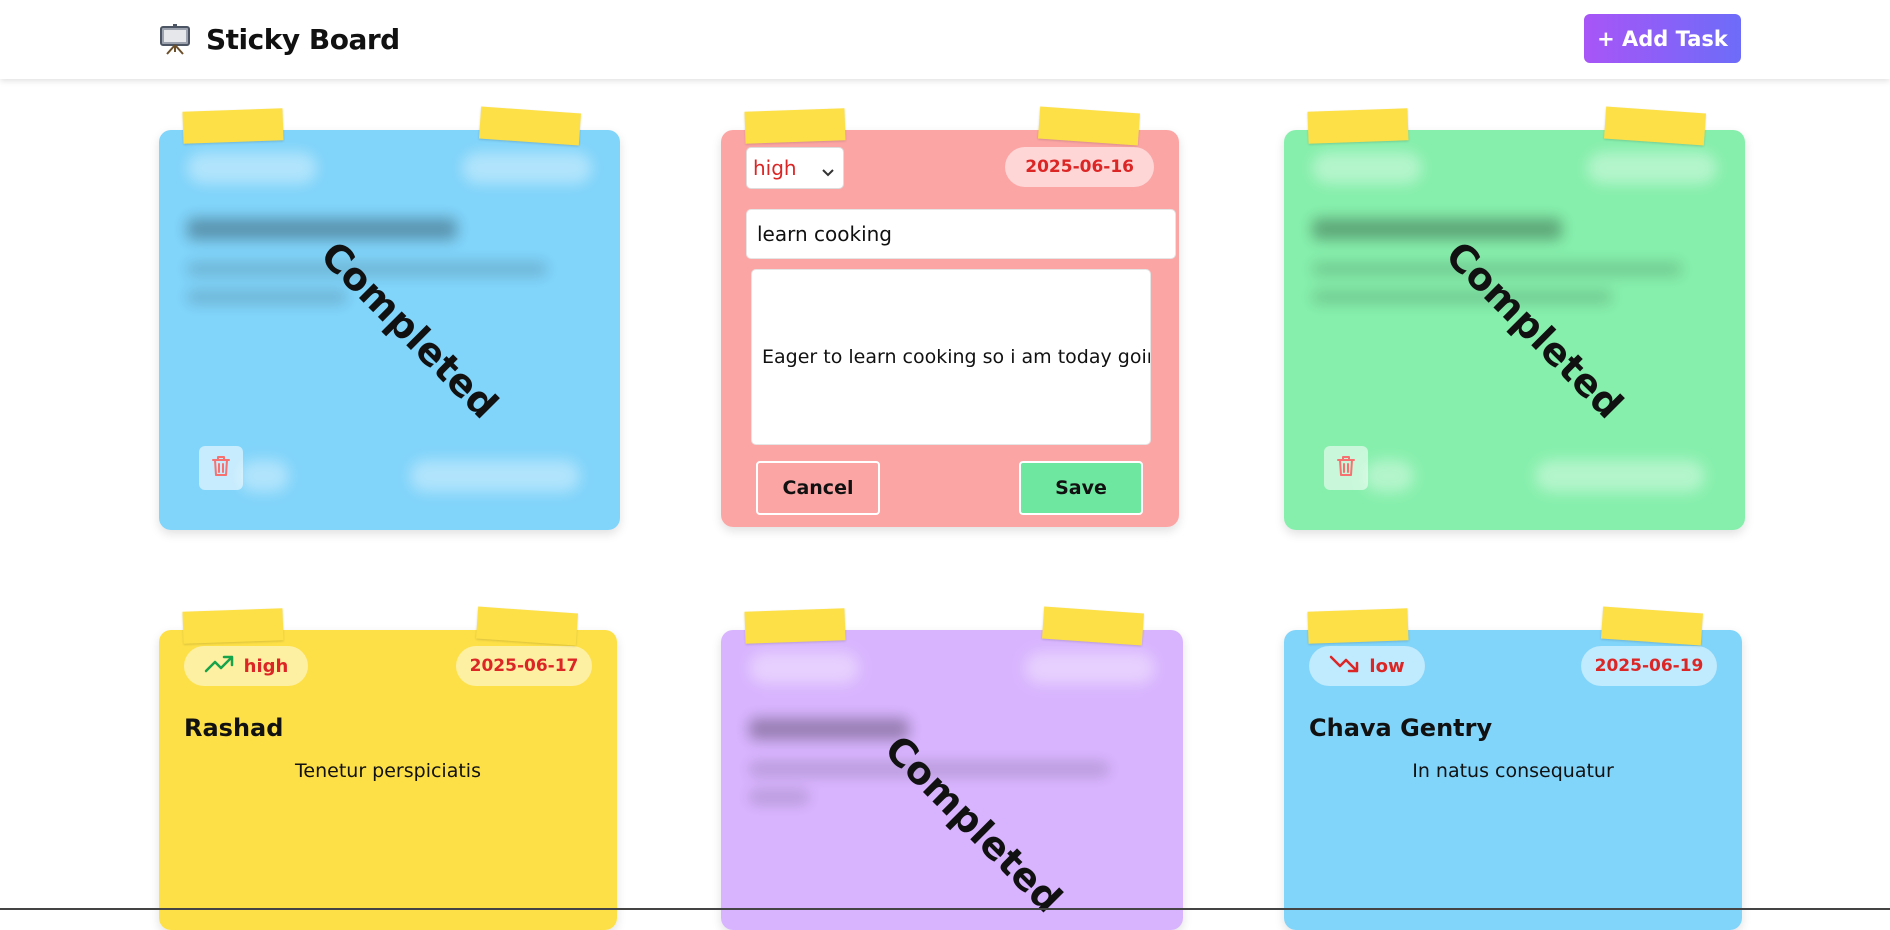  Describe the element at coordinates (524, 666) in the screenshot. I see `due-date-badge: 2025-06-17` at that location.